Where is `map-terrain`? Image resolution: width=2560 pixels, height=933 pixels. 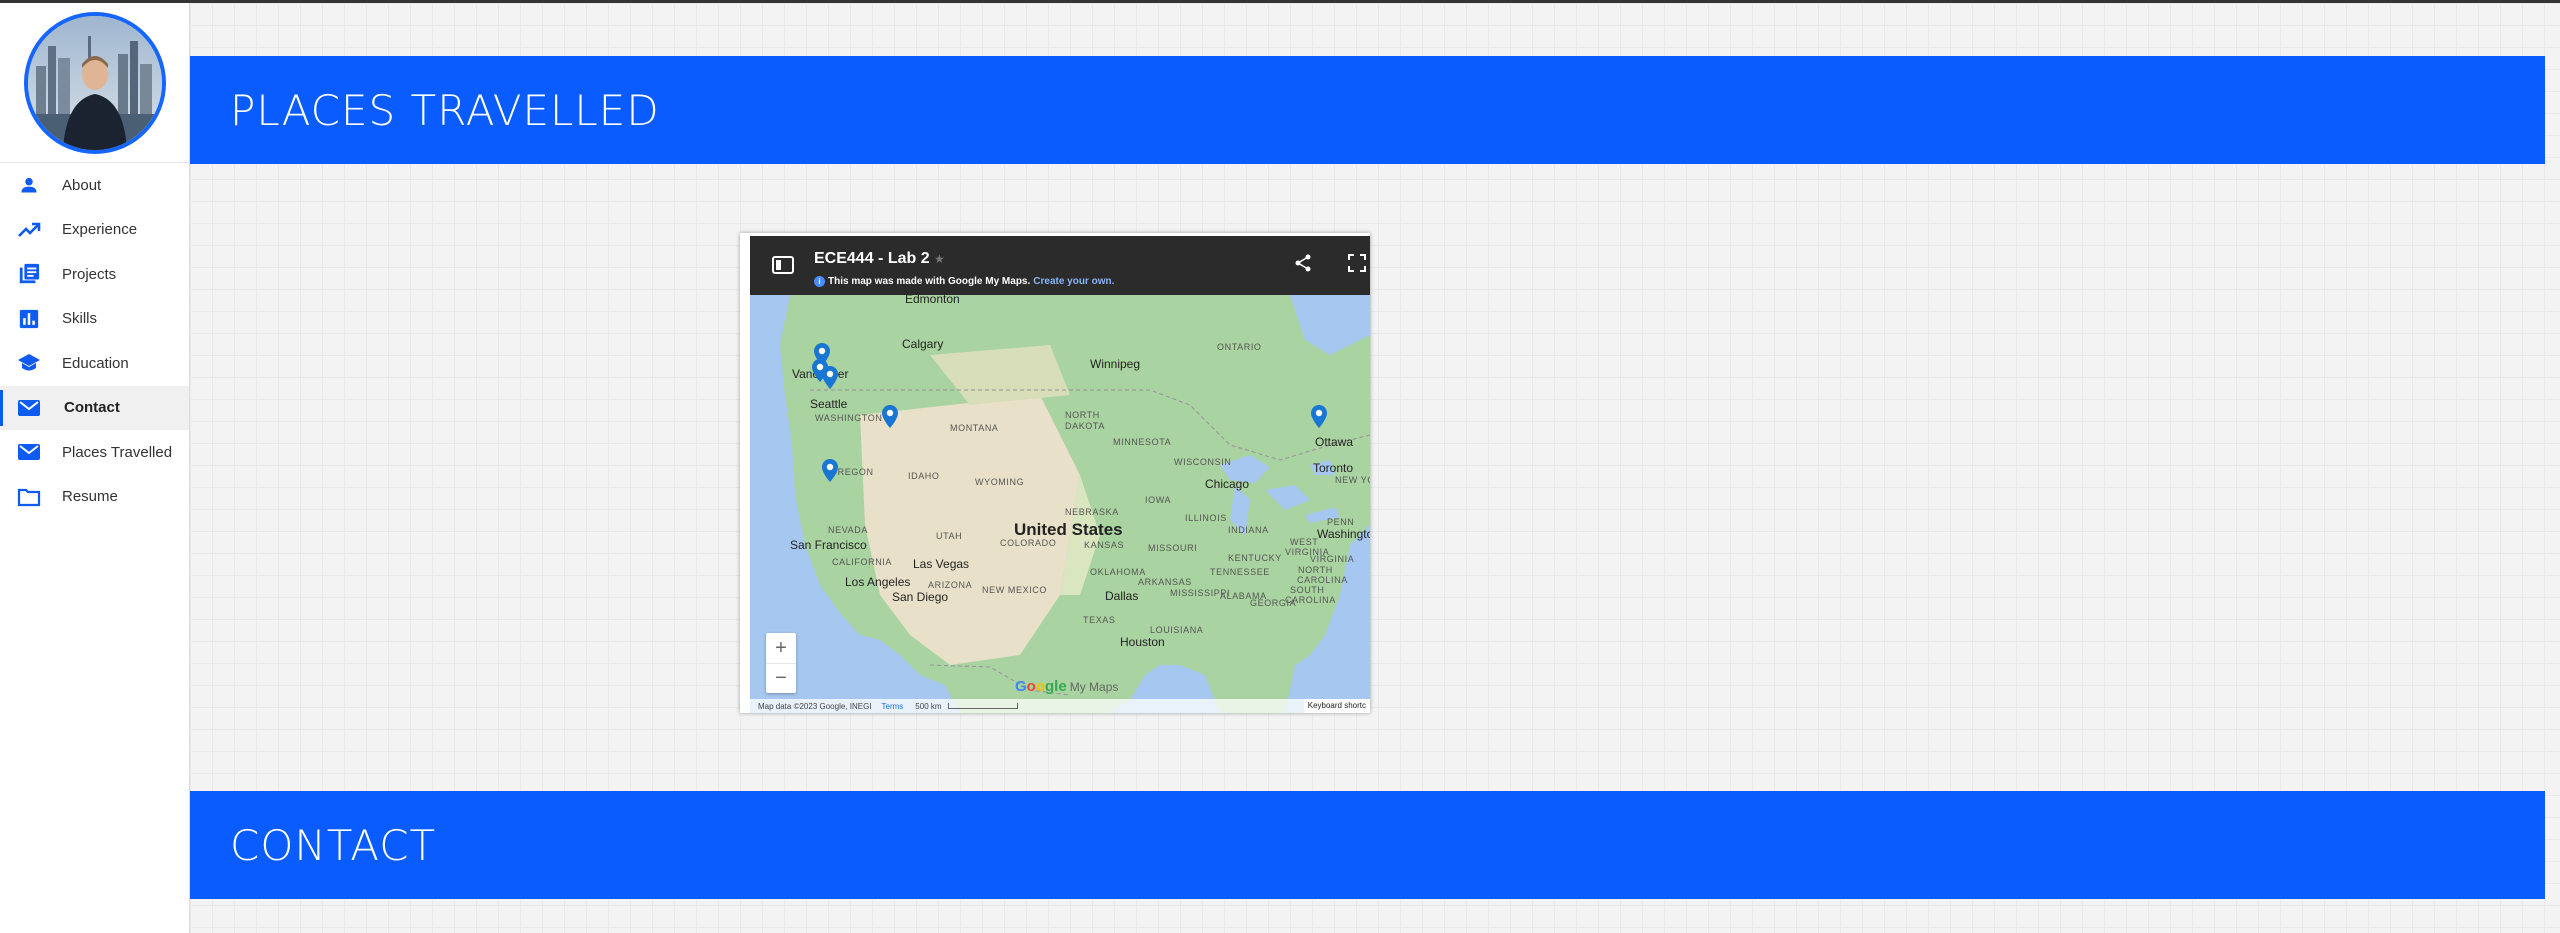
map-terrain is located at coordinates (1060, 504).